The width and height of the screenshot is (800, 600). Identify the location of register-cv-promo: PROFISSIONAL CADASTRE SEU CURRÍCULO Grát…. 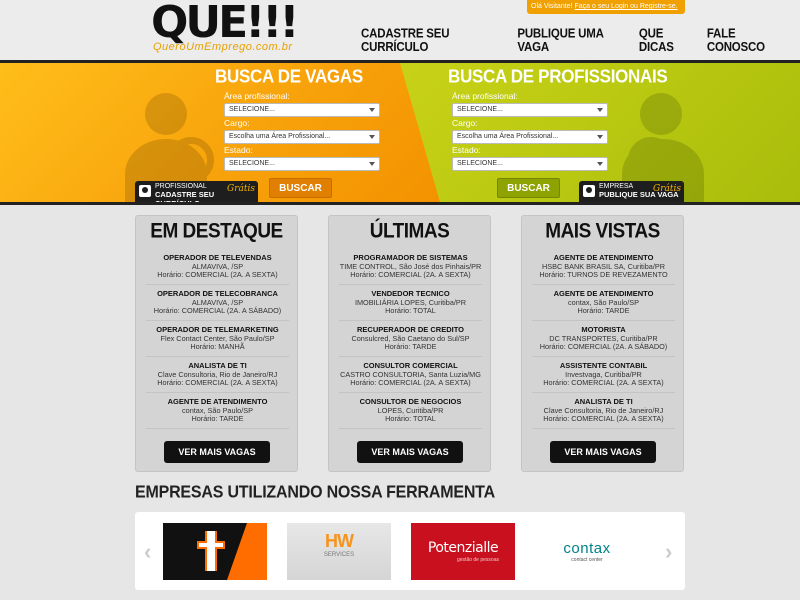
(196, 191).